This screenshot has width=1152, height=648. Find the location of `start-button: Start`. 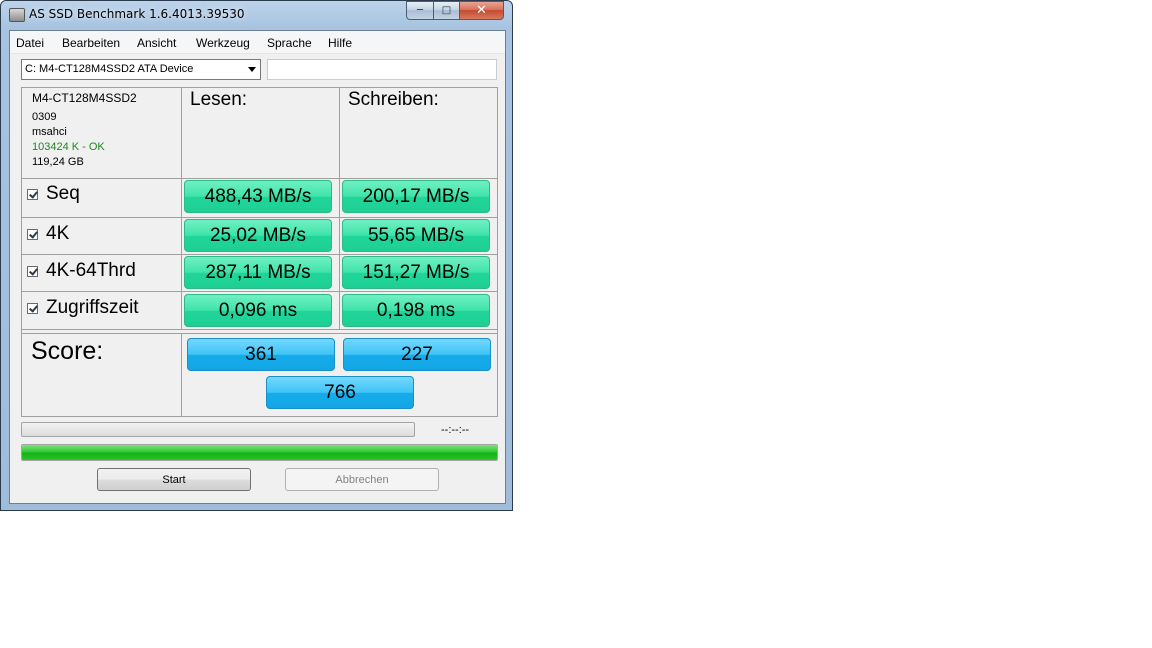

start-button: Start is located at coordinates (174, 479).